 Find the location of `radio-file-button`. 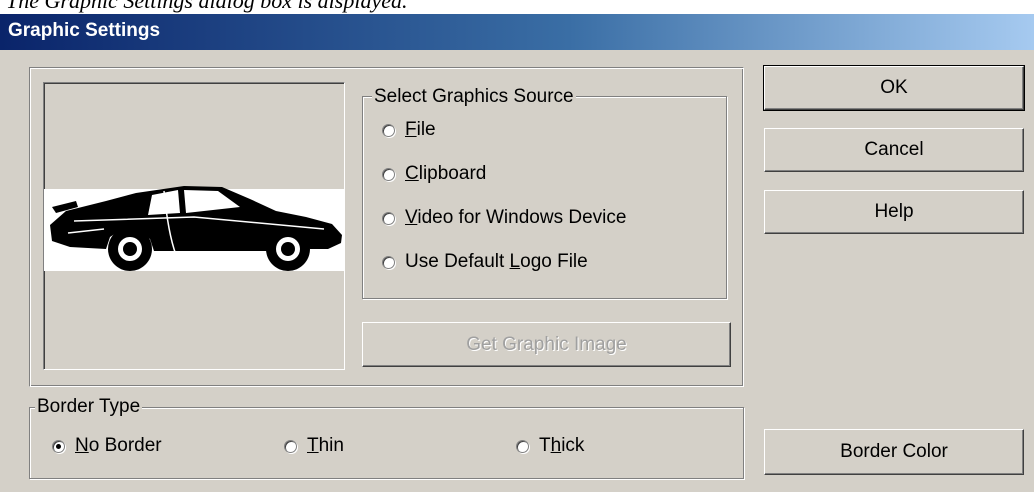

radio-file-button is located at coordinates (388, 130).